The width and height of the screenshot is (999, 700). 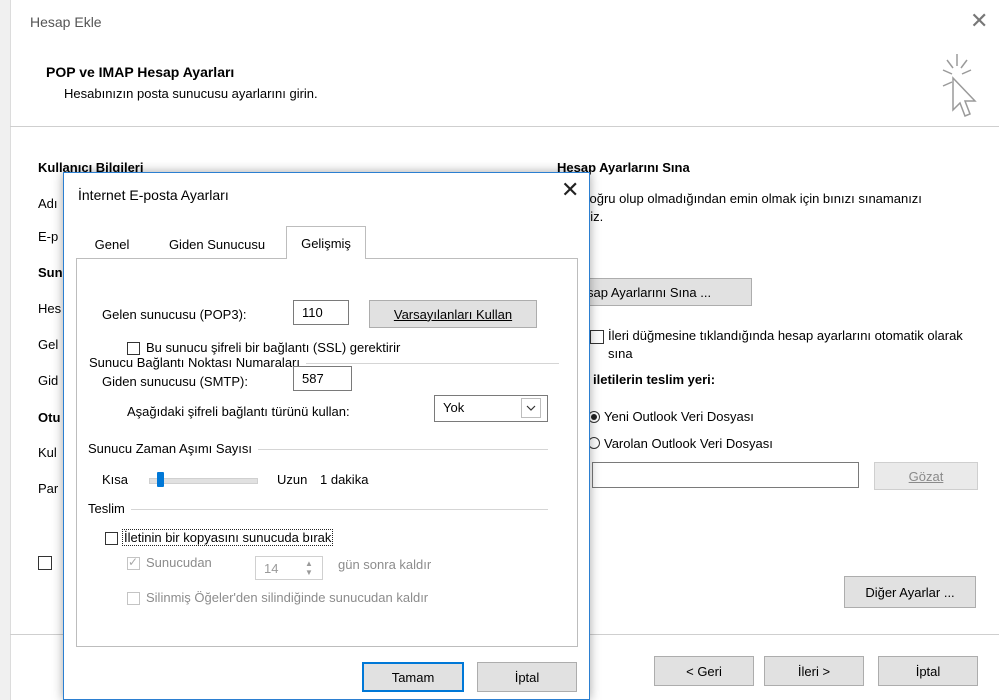 I want to click on use-defaults-label: Varsayılanları Kullan, so click(x=453, y=314).